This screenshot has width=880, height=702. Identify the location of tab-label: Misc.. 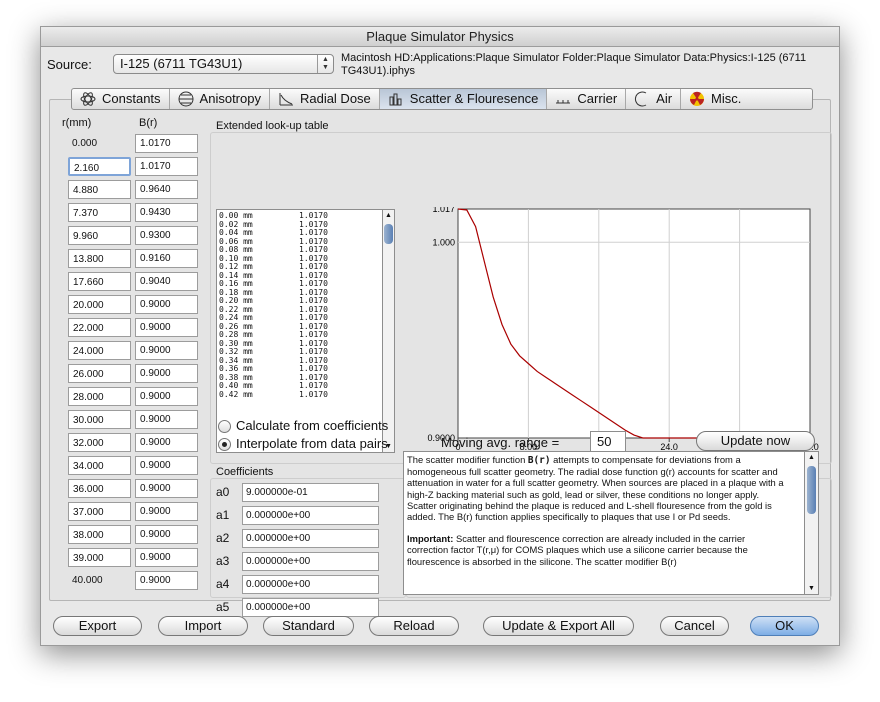
(726, 98).